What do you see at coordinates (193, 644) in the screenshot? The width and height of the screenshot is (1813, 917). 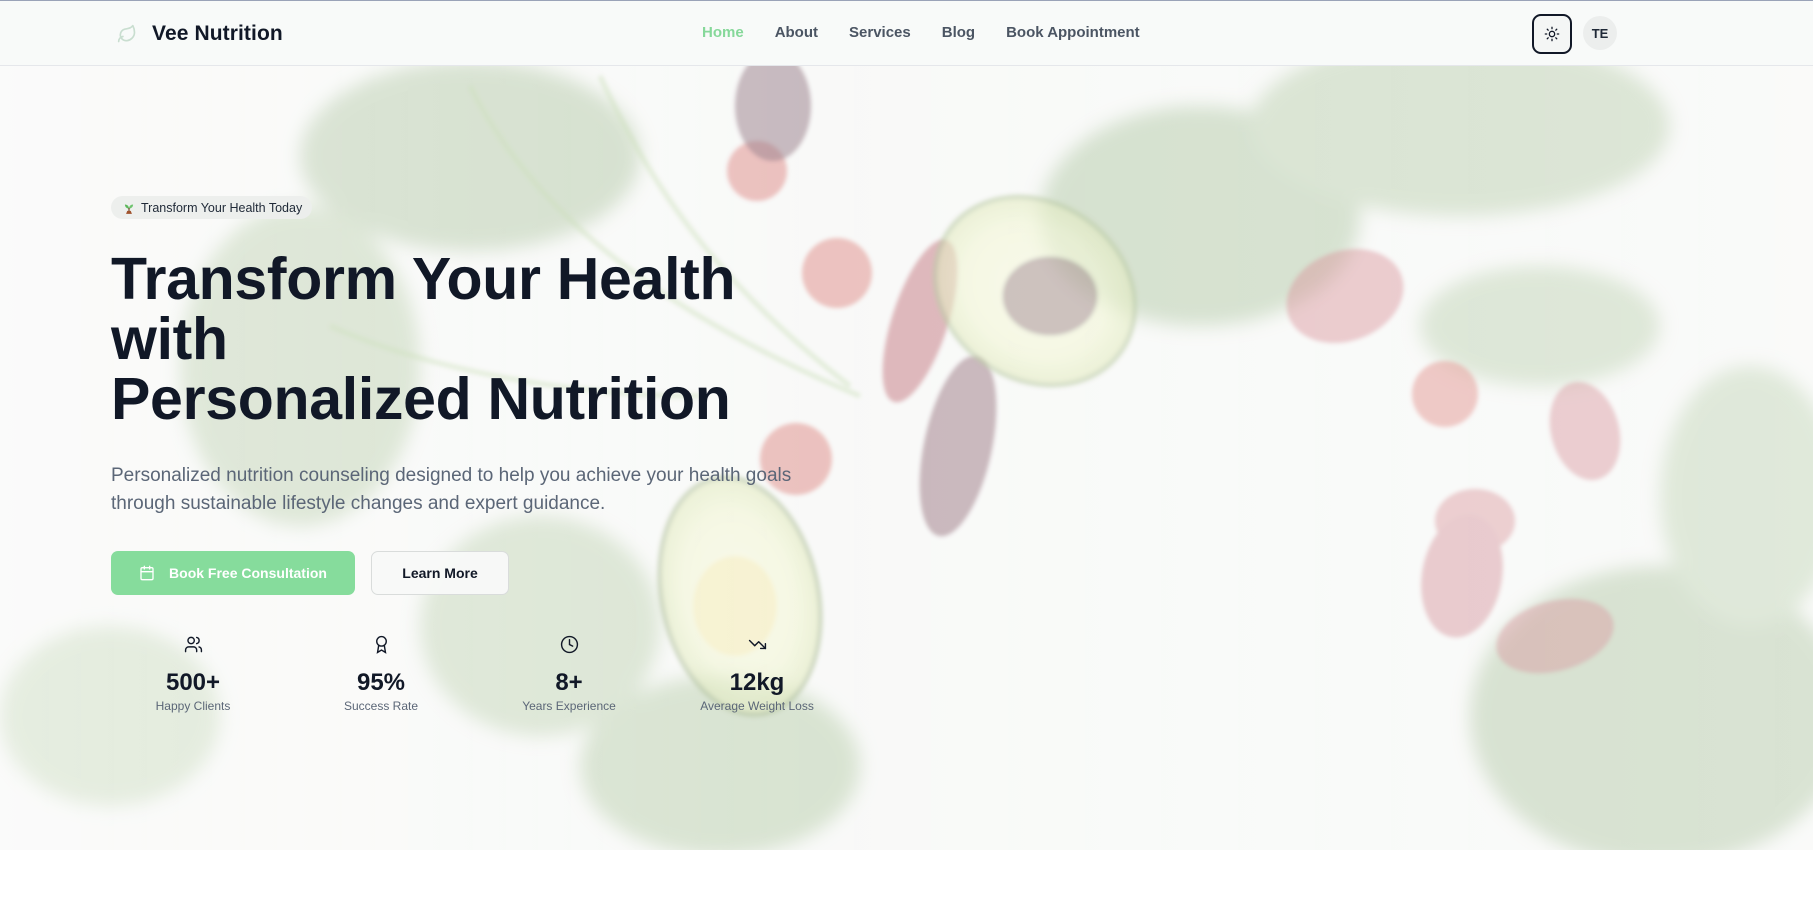 I see `users-icon` at bounding box center [193, 644].